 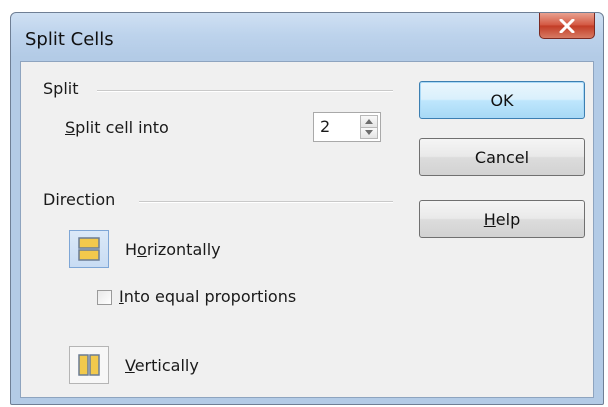 I want to click on split-cell-into-label: Split cell into, so click(x=117, y=127).